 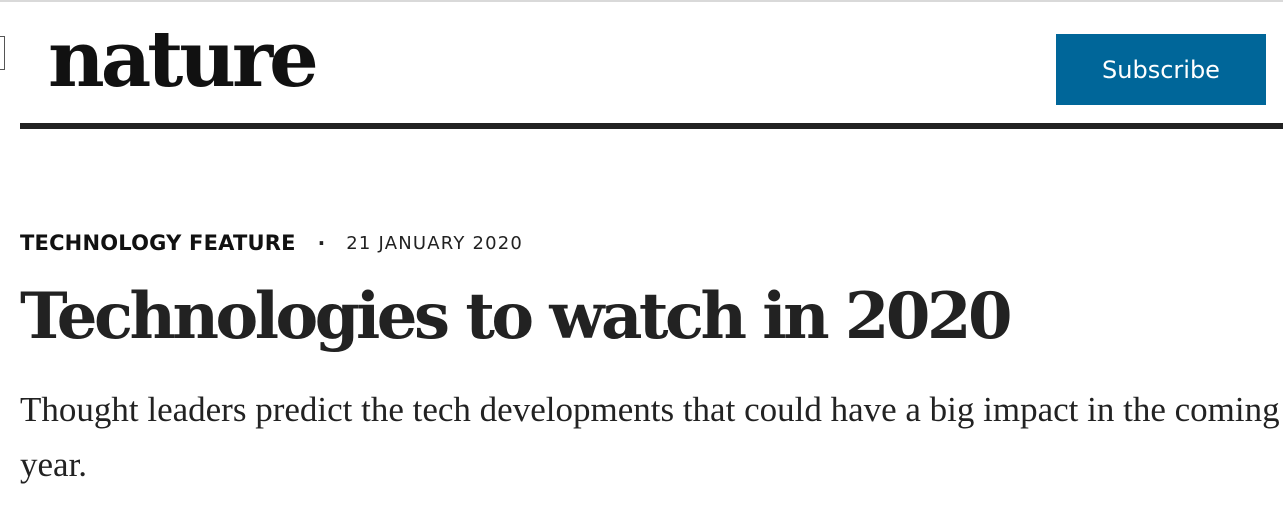 What do you see at coordinates (651, 126) in the screenshot?
I see `header-divider` at bounding box center [651, 126].